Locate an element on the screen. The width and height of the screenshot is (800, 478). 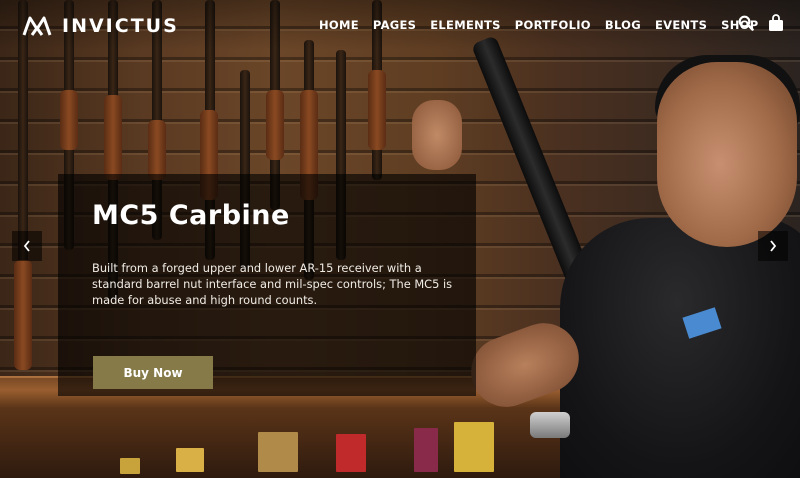
chevron-left-icon is located at coordinates (26, 246).